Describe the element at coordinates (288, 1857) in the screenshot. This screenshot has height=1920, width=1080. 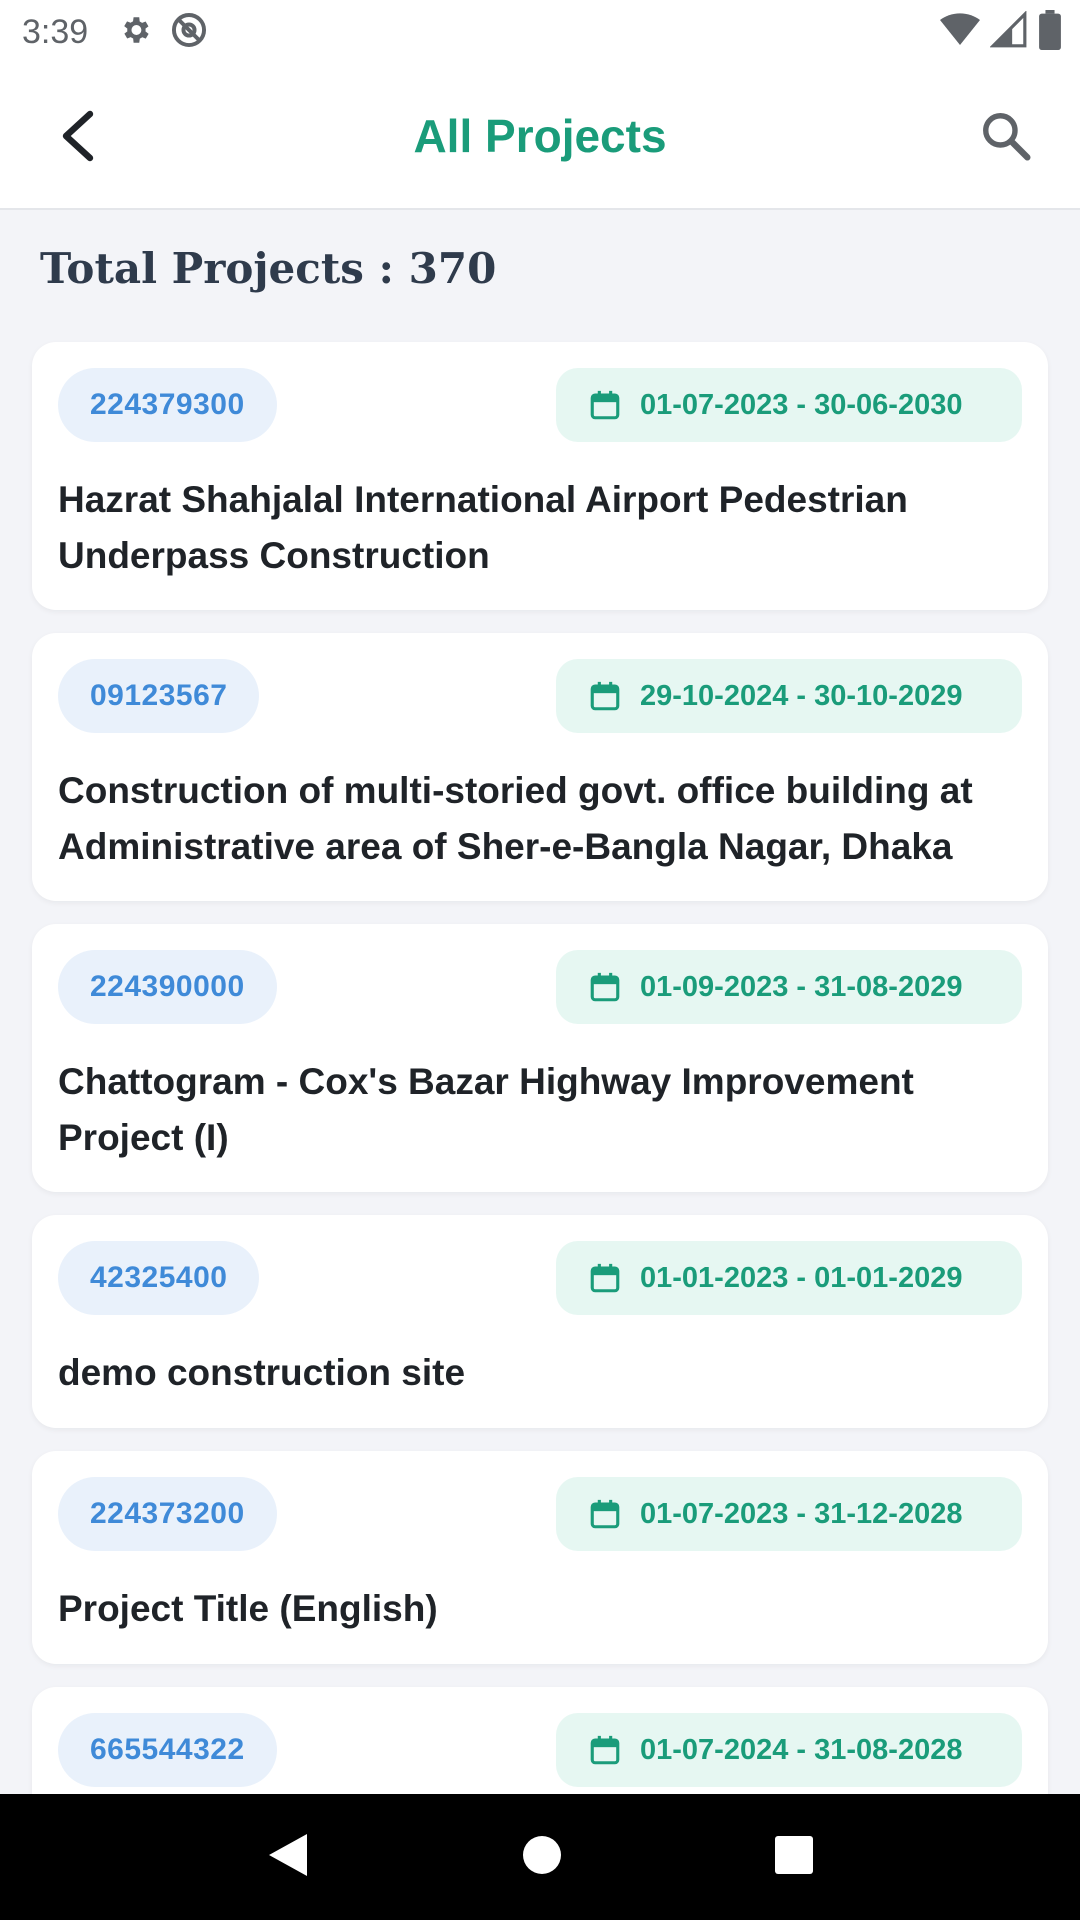
I see `back-triangle-icon` at that location.